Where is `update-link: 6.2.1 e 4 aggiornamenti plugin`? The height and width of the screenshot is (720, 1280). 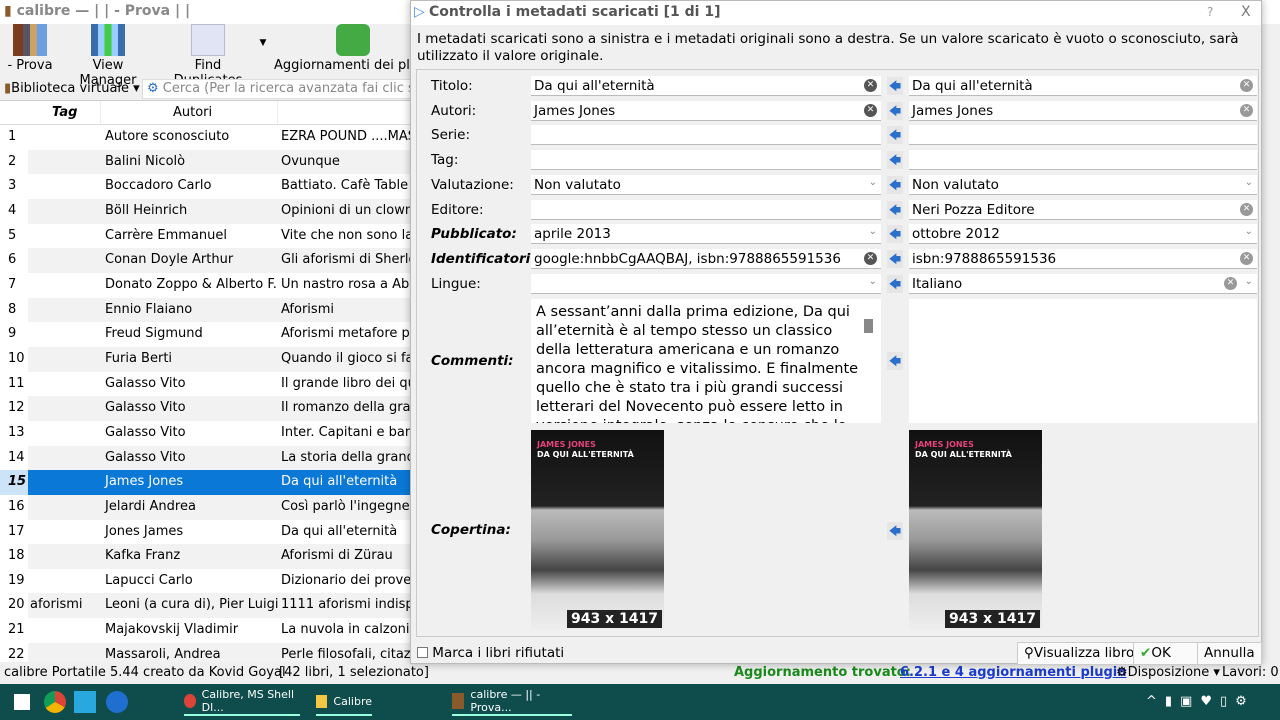 update-link: 6.2.1 e 4 aggiornamenti plugin is located at coordinates (1013, 672).